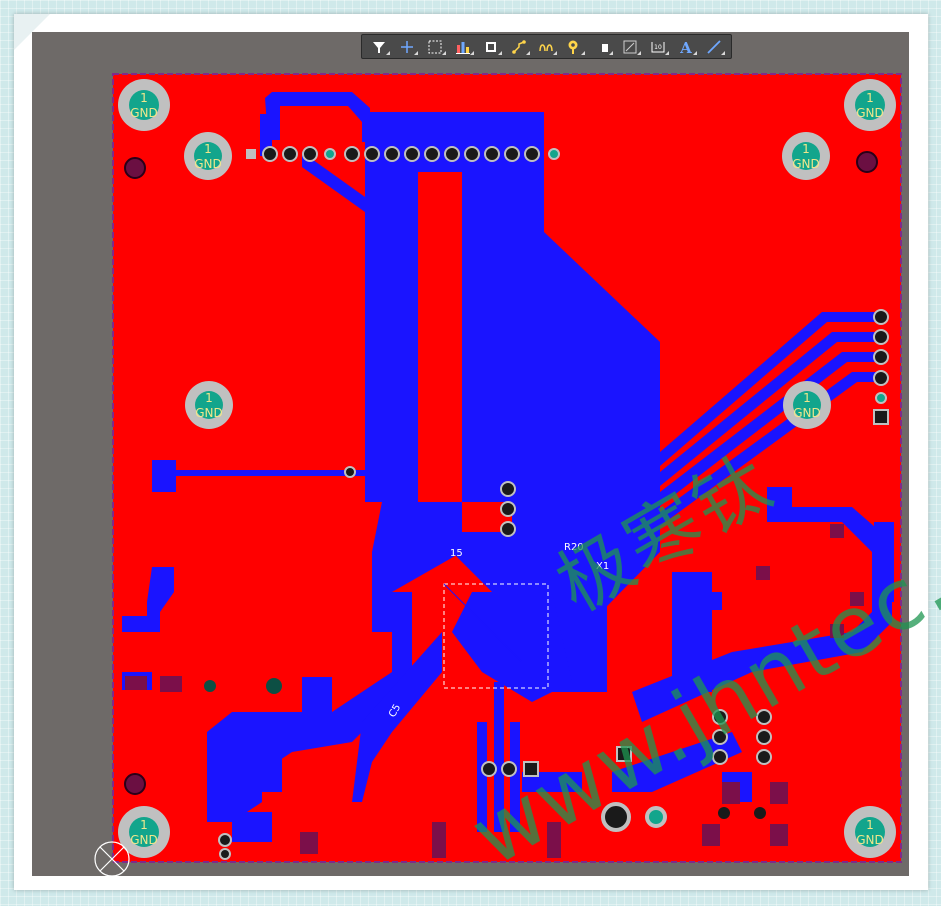 Image resolution: width=941 pixels, height=906 pixels. I want to click on component-icon, so click(491, 46).